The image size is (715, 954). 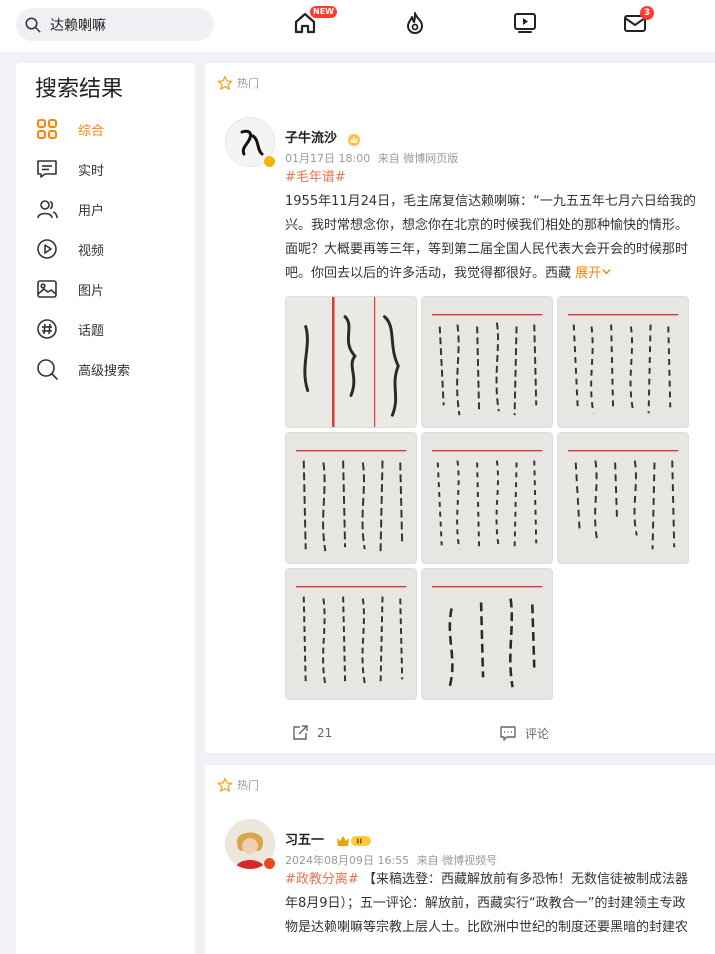 What do you see at coordinates (70, 249) in the screenshot?
I see `sidebar-item-video: 视频` at bounding box center [70, 249].